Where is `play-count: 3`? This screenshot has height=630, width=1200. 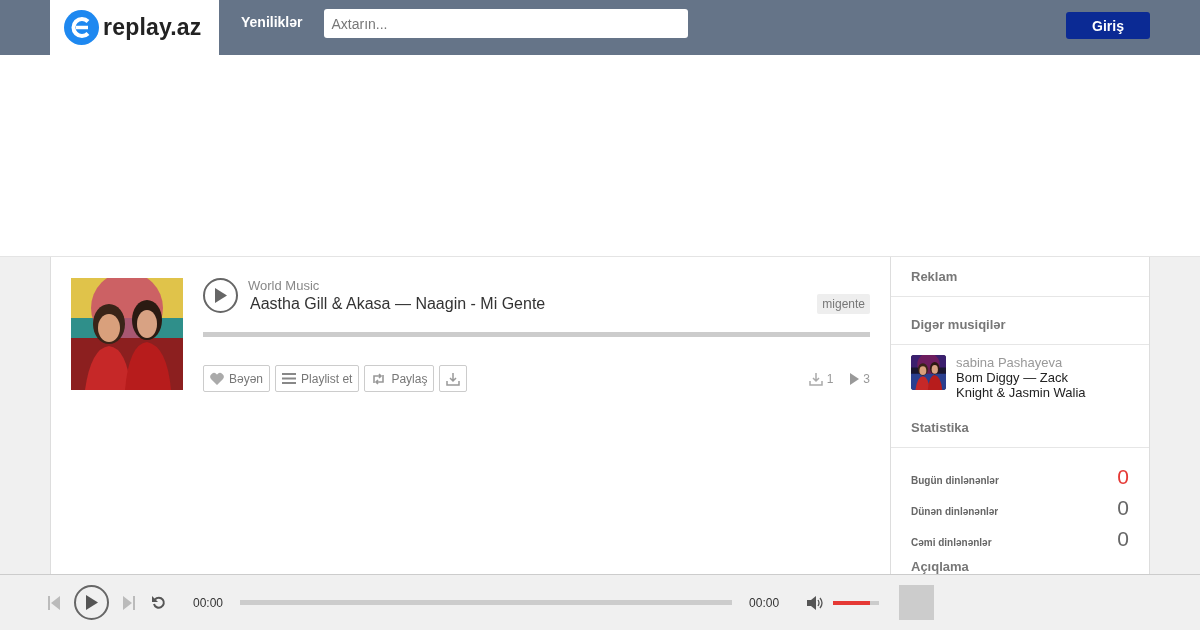
play-count: 3 is located at coordinates (866, 378).